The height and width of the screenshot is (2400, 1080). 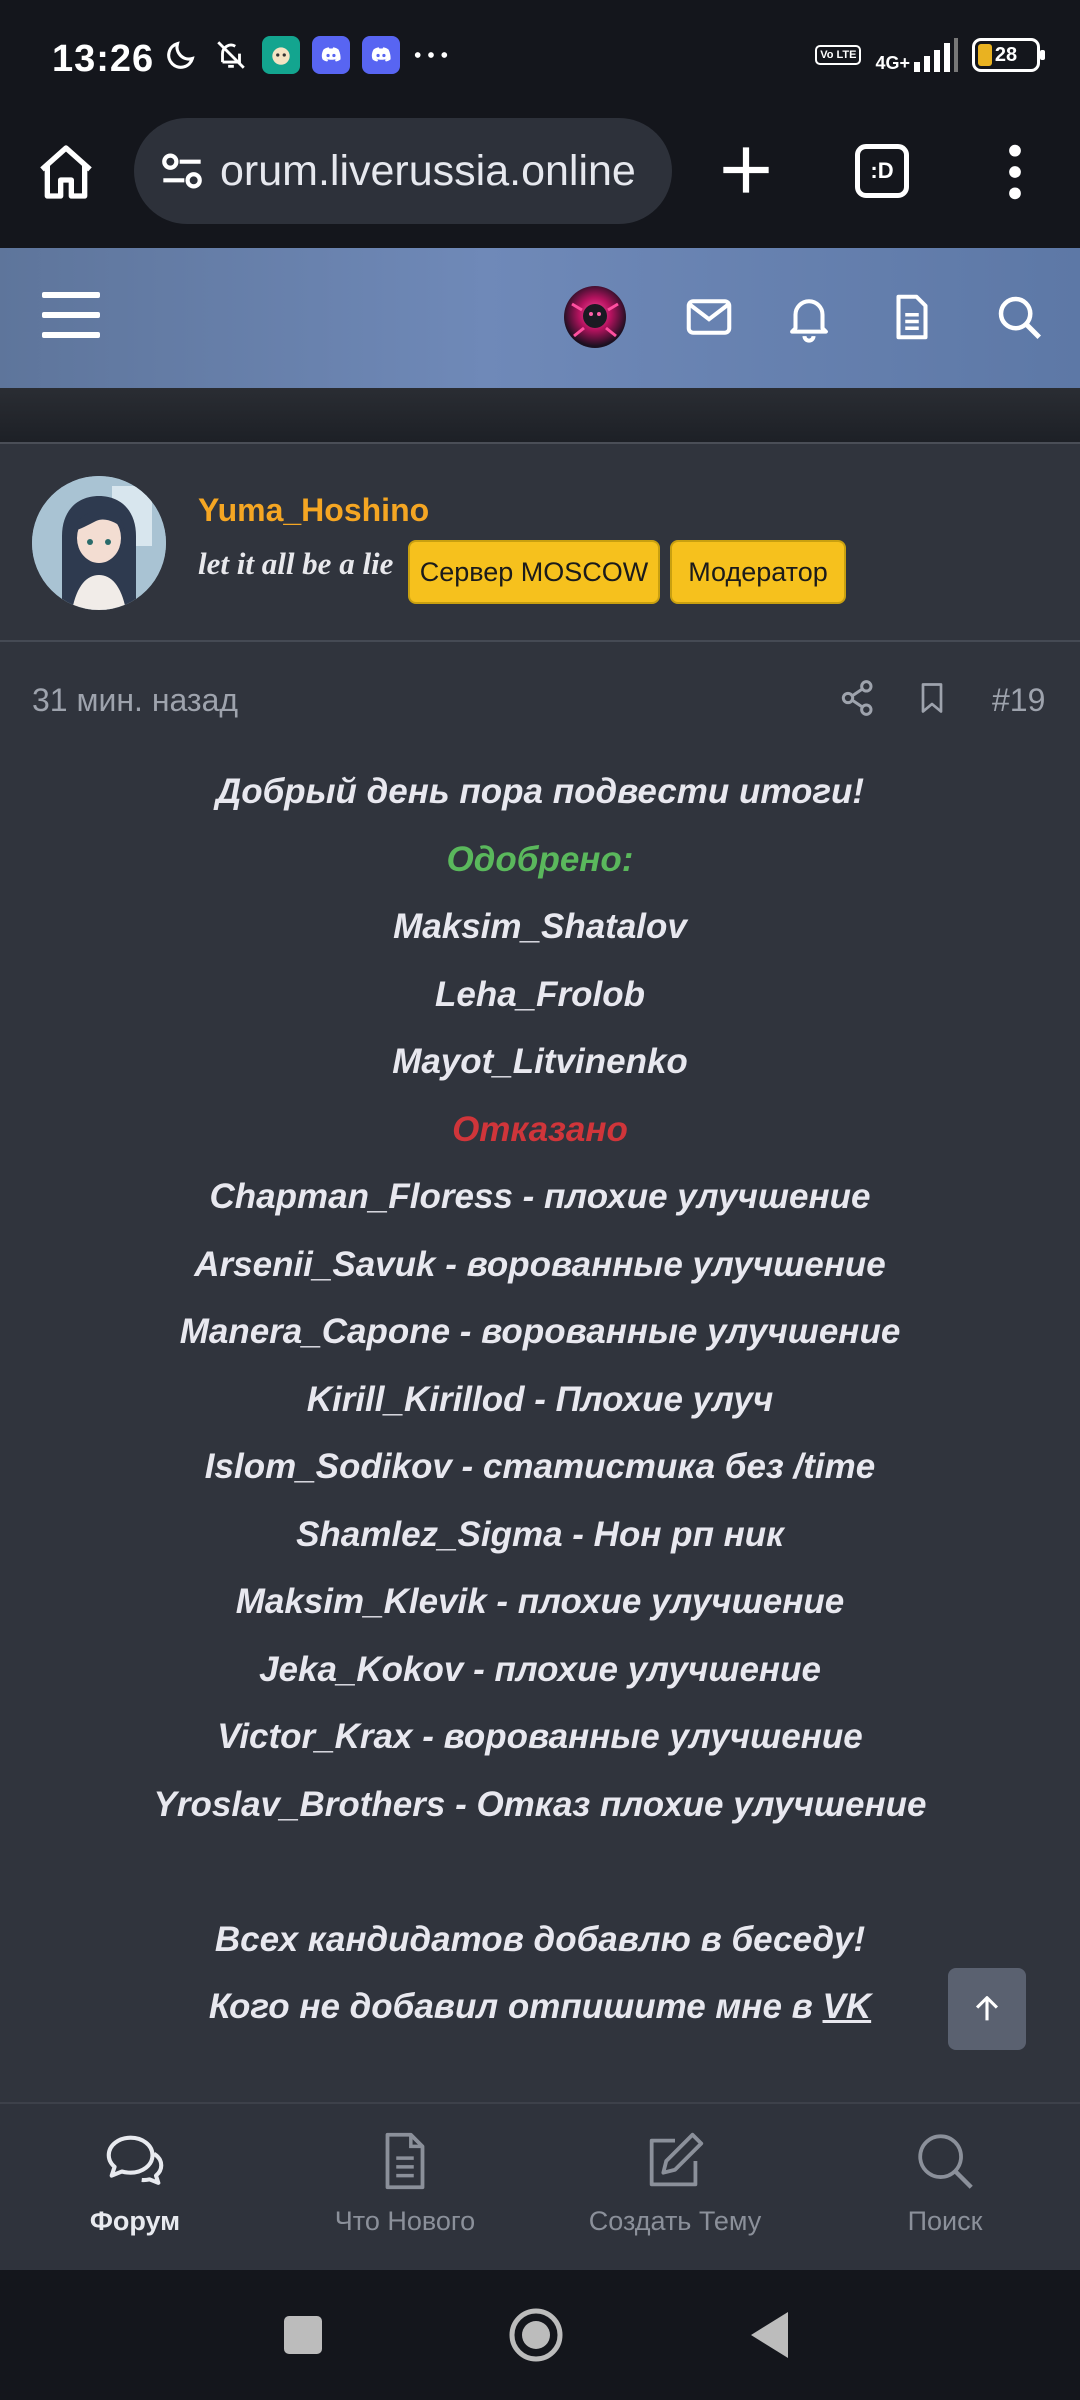 What do you see at coordinates (515, 2006) in the screenshot?
I see `post-line-text: Кого не добавил отпишите мне в` at bounding box center [515, 2006].